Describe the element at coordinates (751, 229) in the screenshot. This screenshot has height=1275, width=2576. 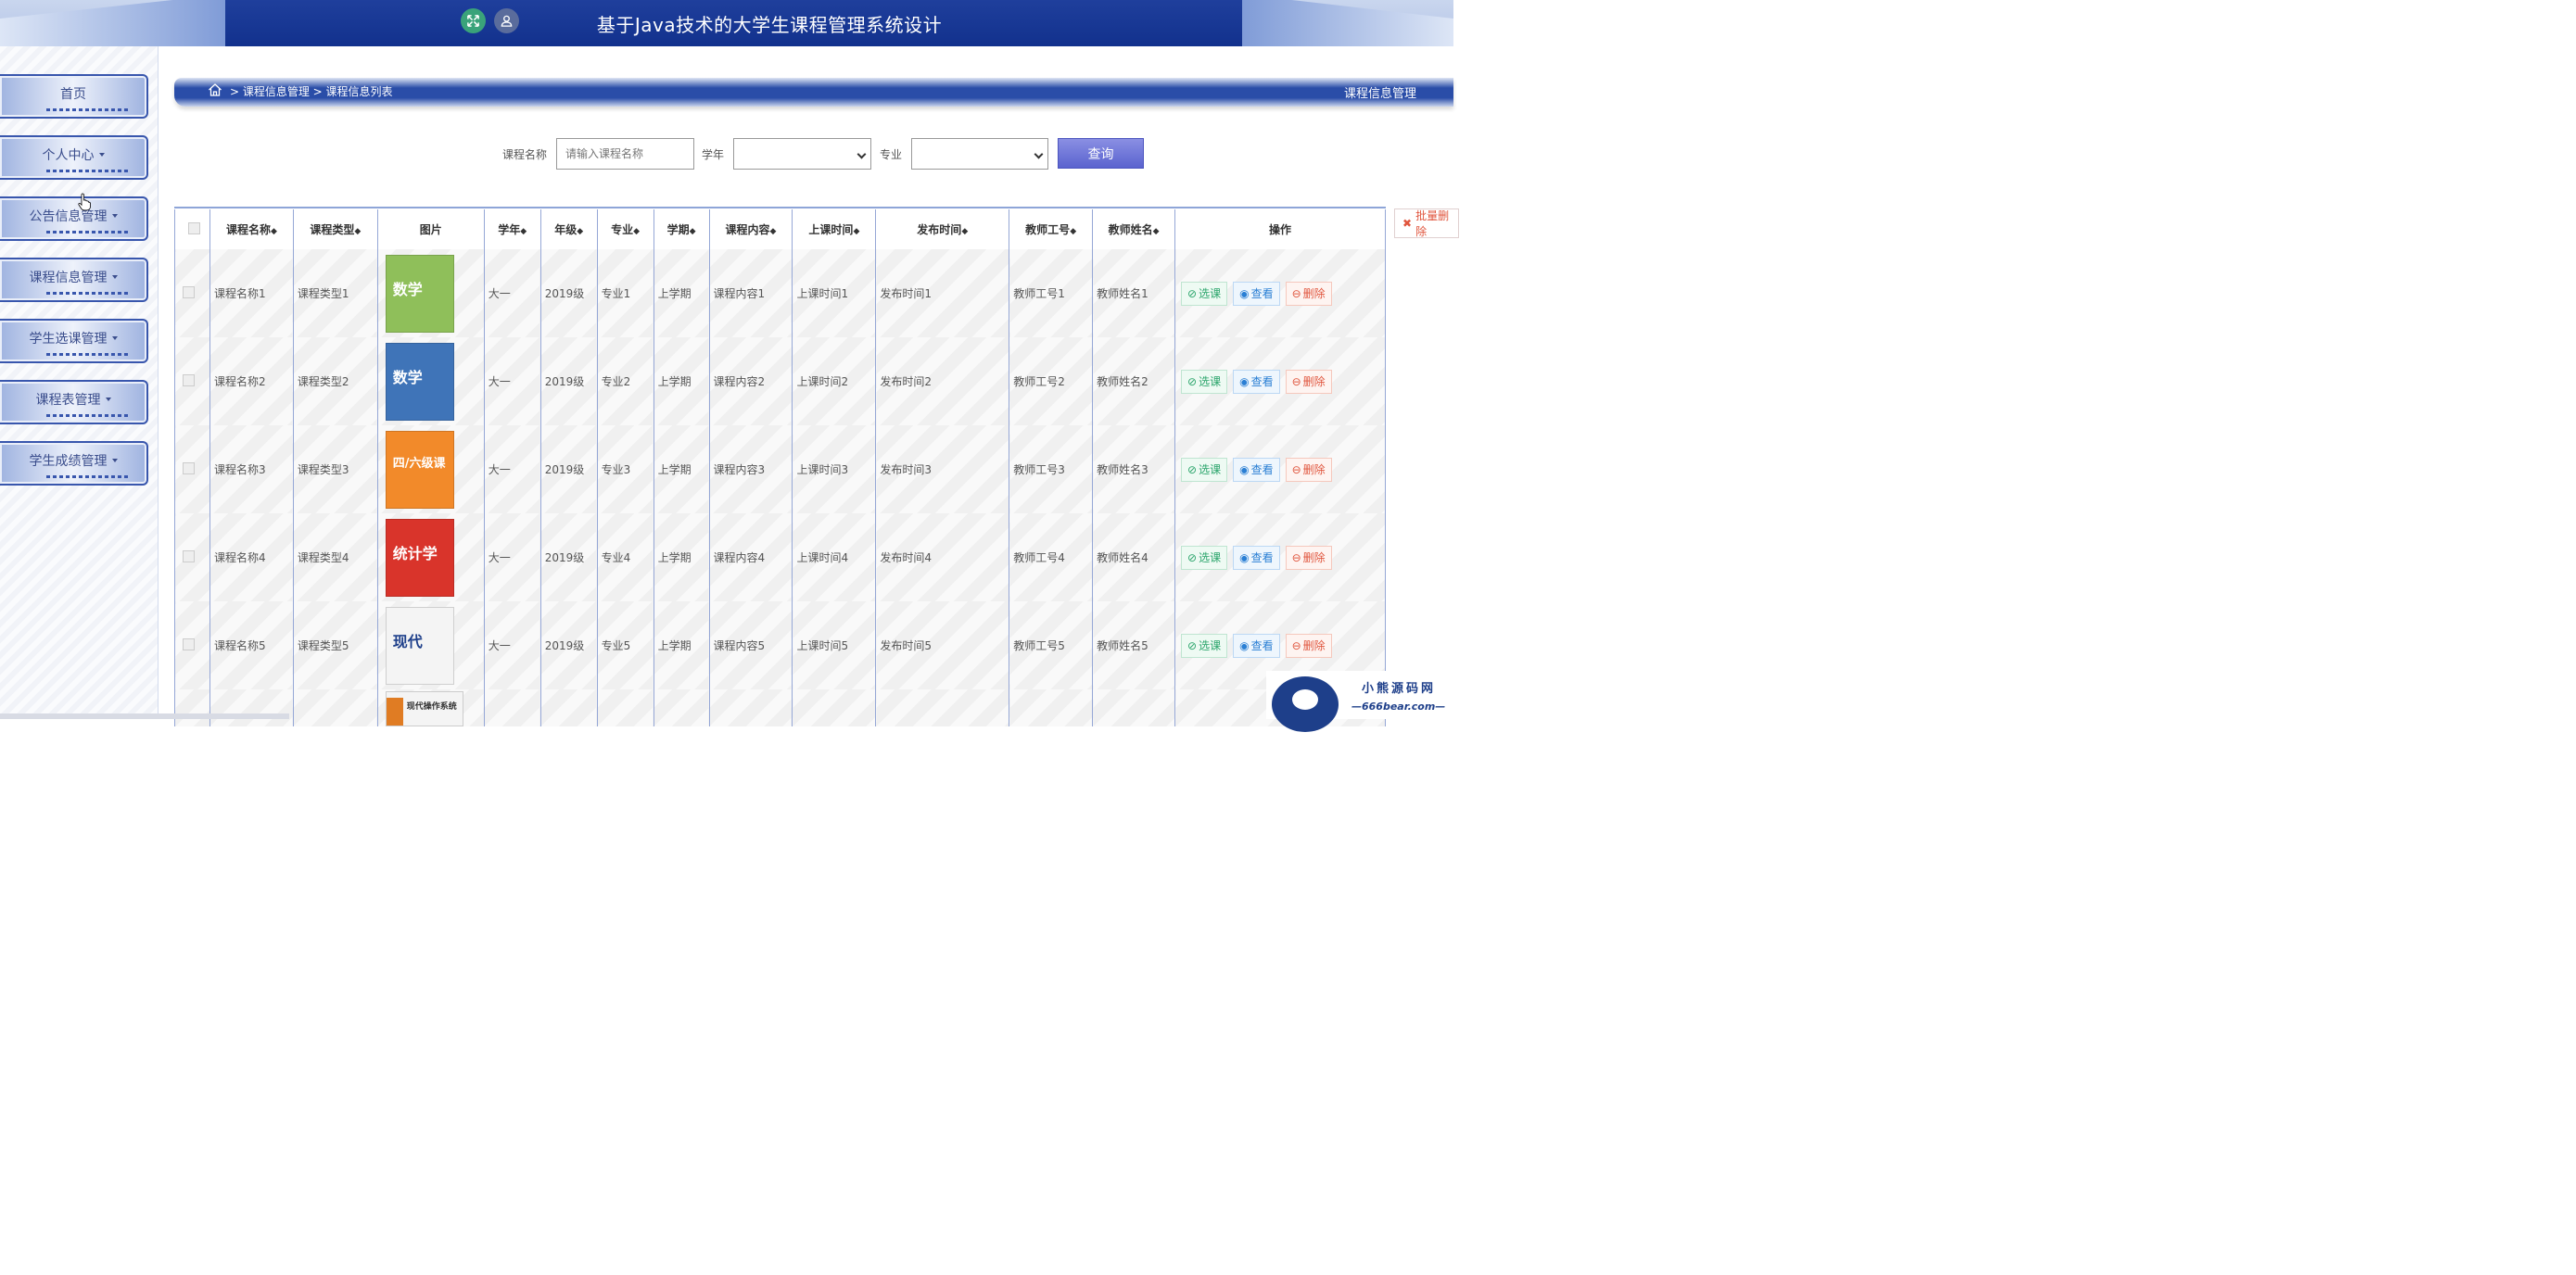
I see `column-header: 课程内容◆` at that location.